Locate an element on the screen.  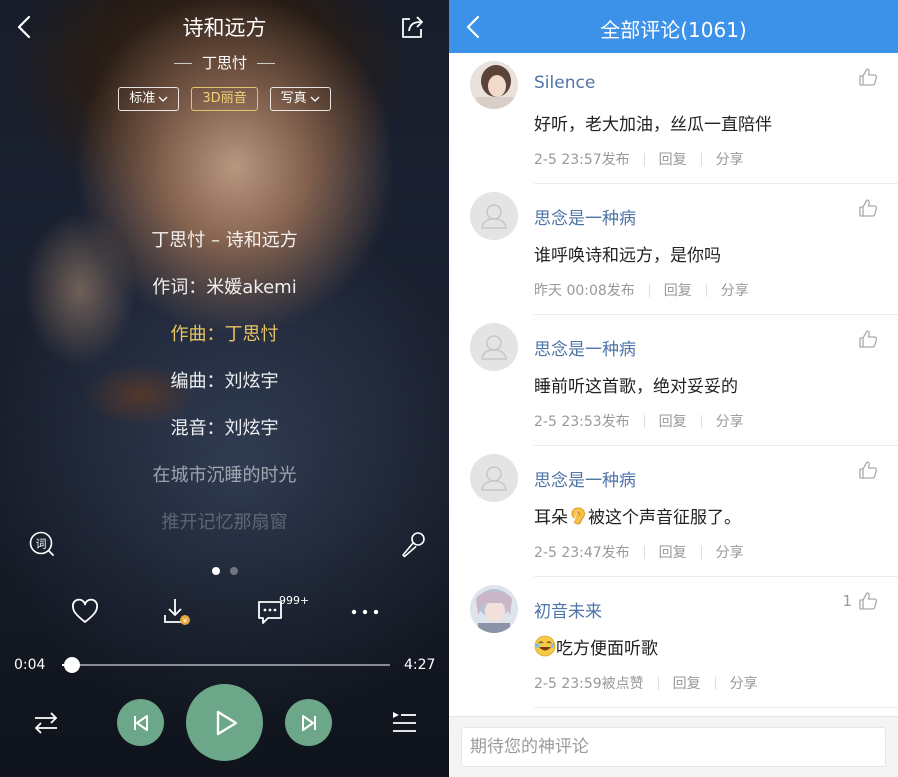
comment-time: 昨天 00:08发布 is located at coordinates (584, 291).